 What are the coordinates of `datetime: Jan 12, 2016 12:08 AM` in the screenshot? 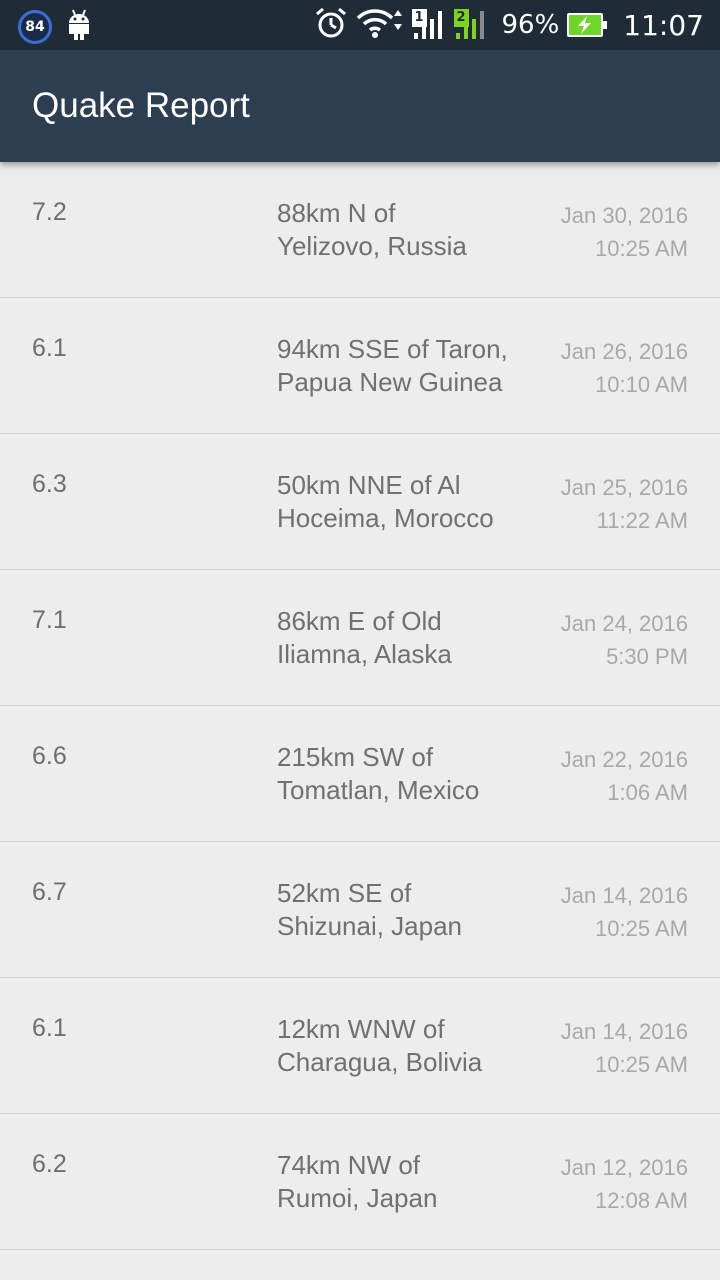 It's located at (624, 1184).